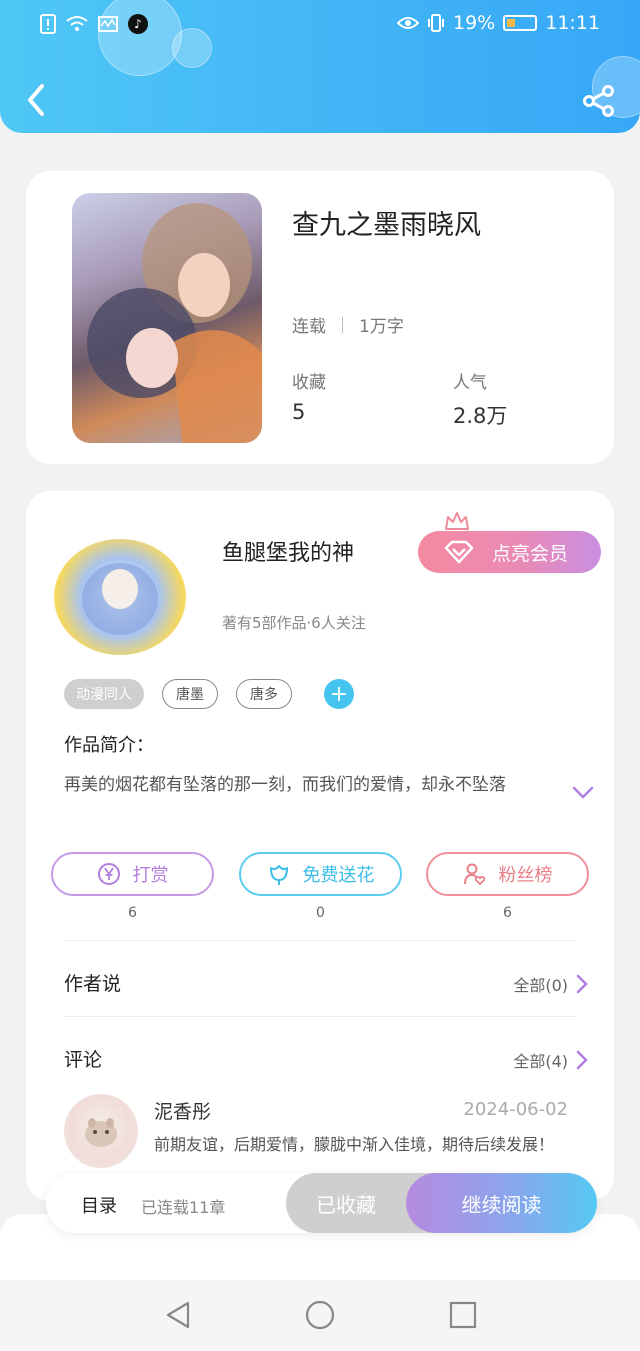  What do you see at coordinates (150, 875) in the screenshot?
I see `tip-label: 打赏` at bounding box center [150, 875].